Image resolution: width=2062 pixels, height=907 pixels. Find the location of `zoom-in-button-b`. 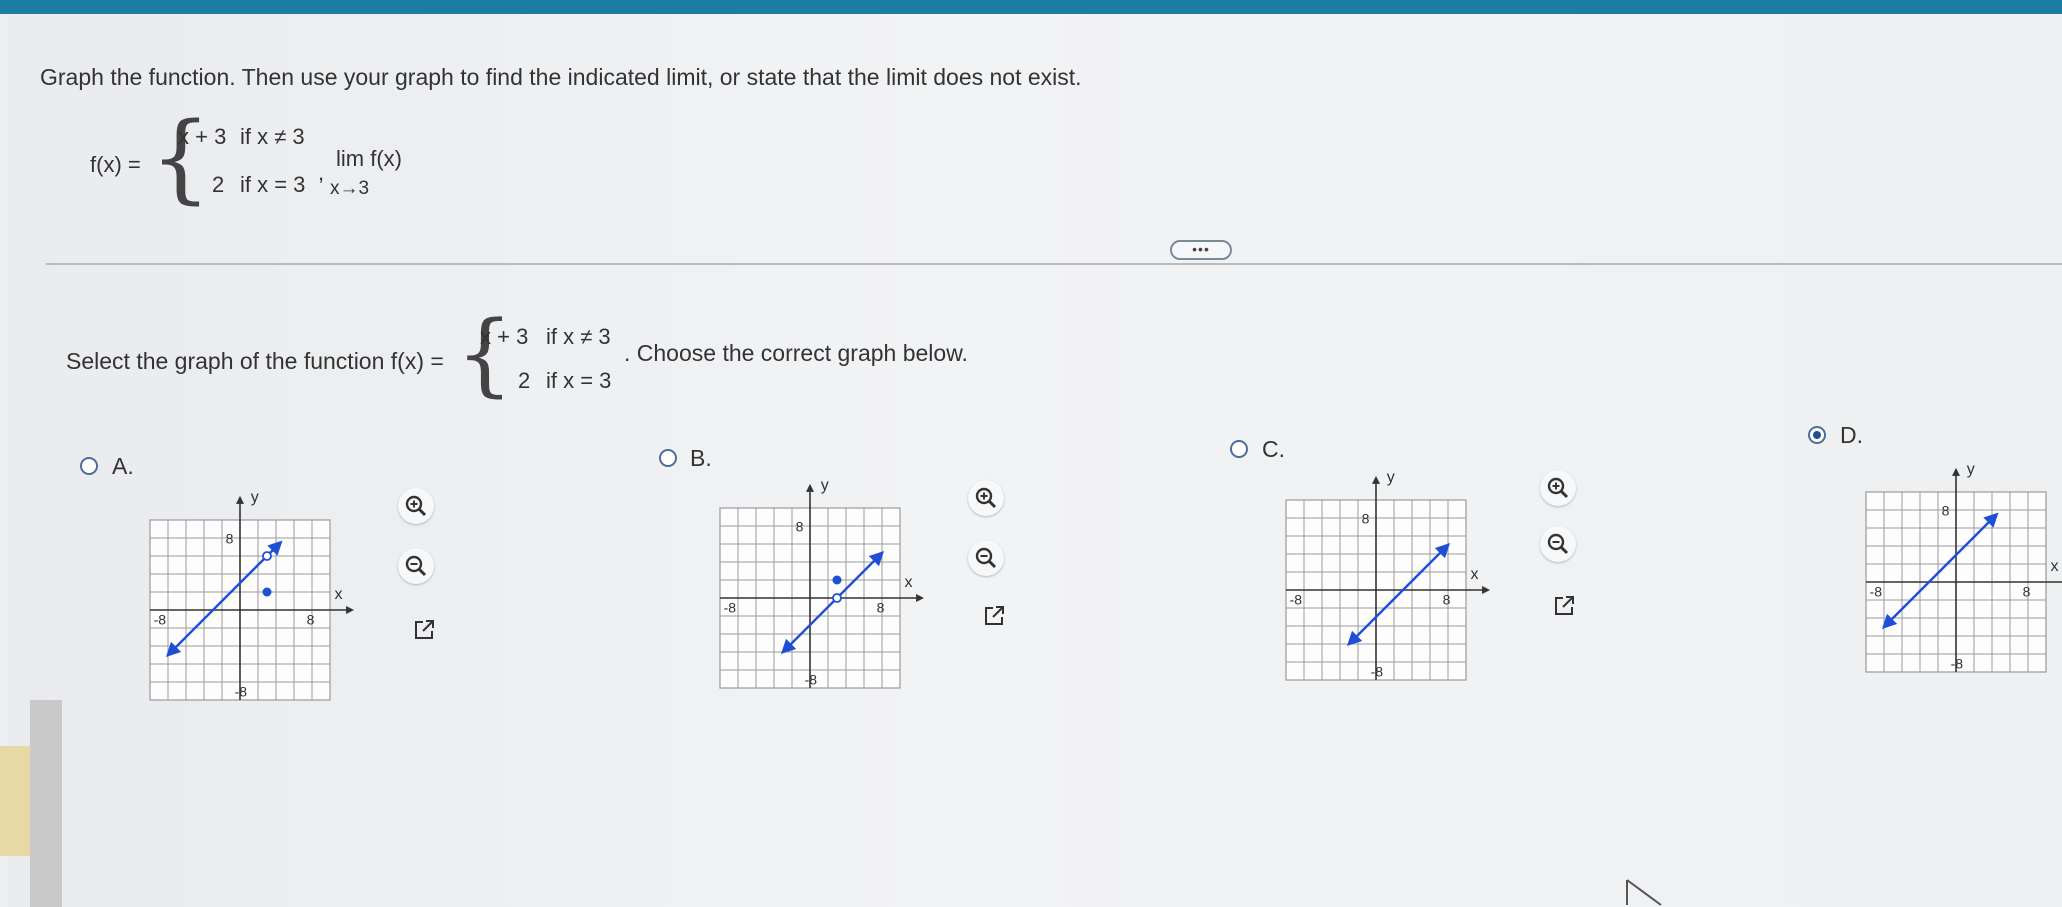

zoom-in-button-b is located at coordinates (986, 498).